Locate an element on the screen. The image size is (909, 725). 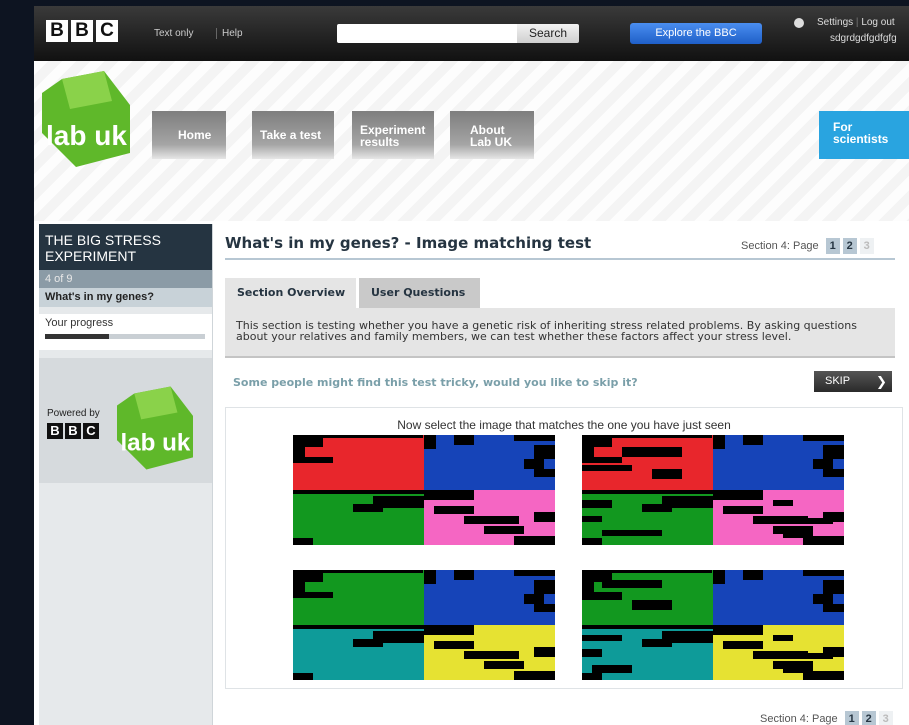
bbc-small-logo: BBC is located at coordinates (73, 431).